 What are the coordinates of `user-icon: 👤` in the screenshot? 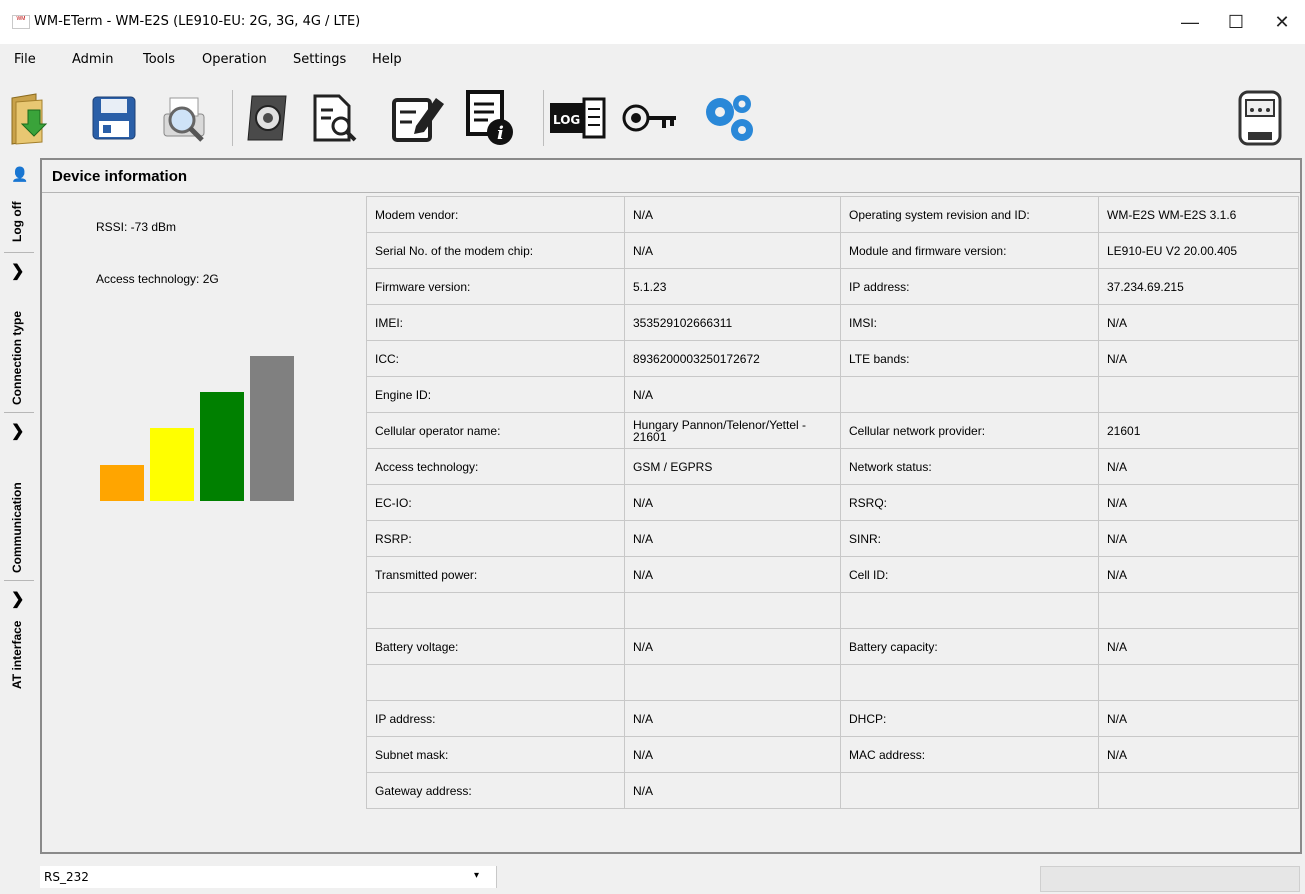 It's located at (20, 174).